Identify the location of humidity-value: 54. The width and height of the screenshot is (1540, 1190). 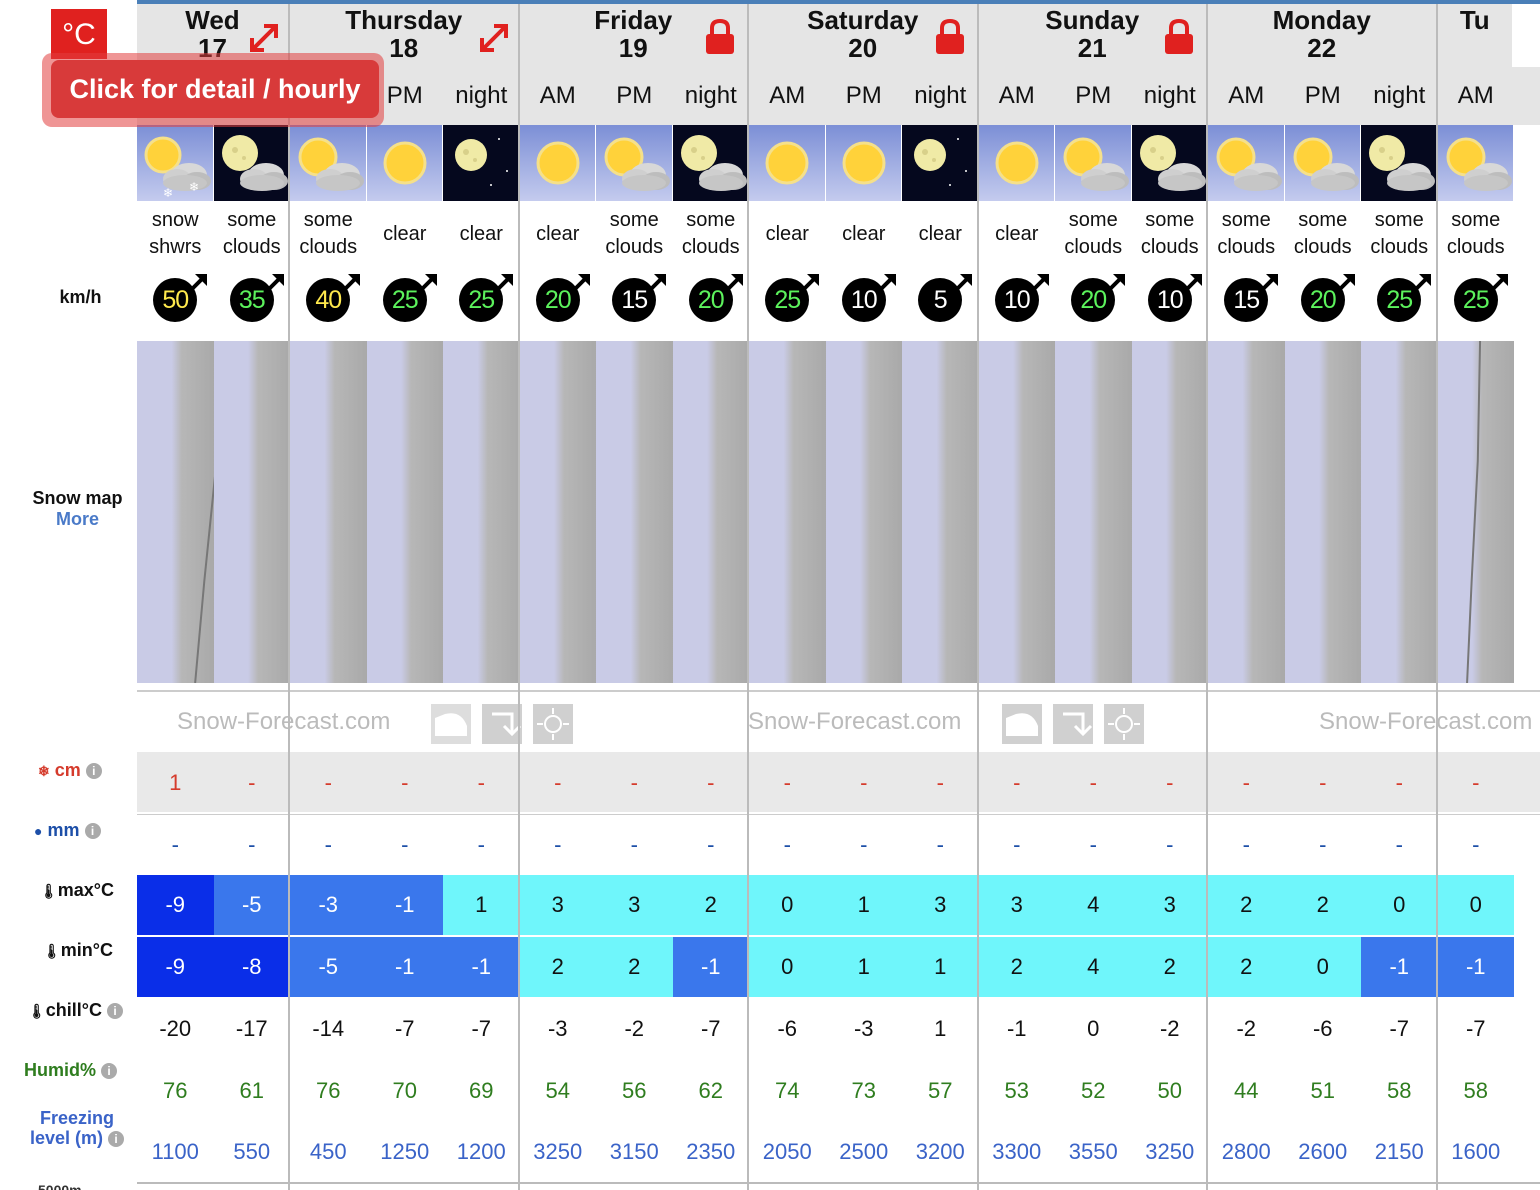
(557, 1090).